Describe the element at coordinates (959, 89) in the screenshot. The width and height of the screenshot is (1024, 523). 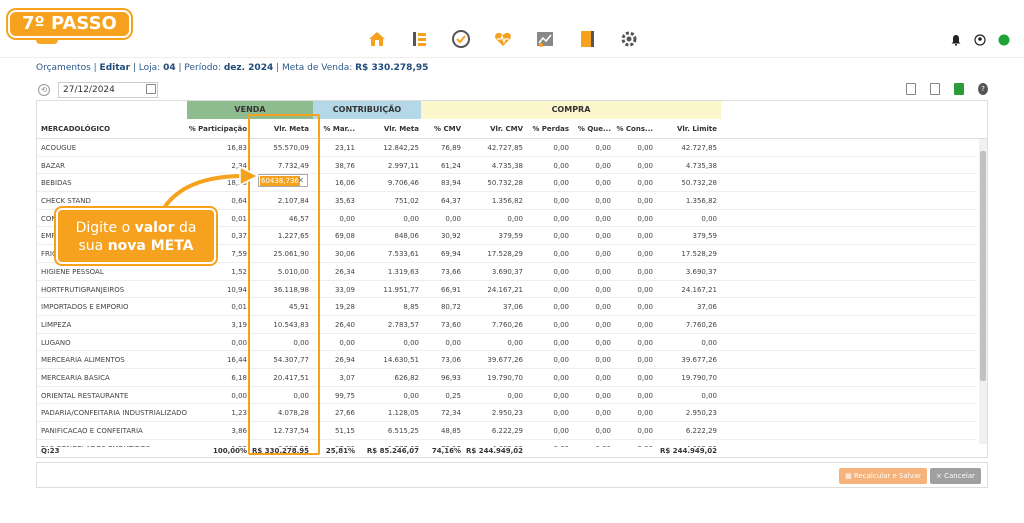
I see `excel-export-icon` at that location.